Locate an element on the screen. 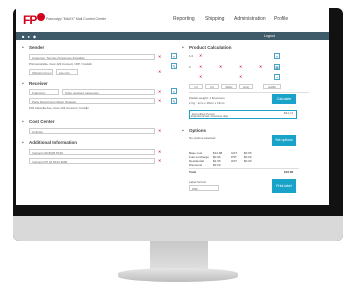 The height and width of the screenshot is (289, 353). cost-center-icon: ▪ is located at coordinates (23, 122).